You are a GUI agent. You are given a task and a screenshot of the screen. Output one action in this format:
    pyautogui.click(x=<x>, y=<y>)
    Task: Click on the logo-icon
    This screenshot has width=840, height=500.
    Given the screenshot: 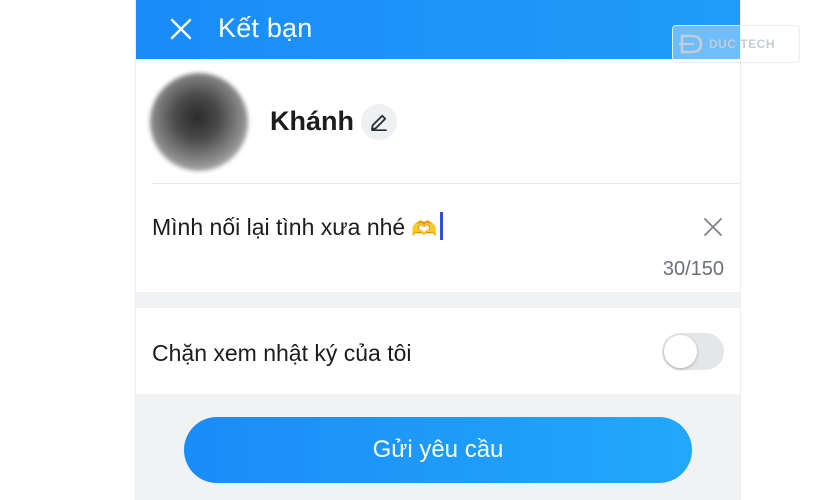 What is the action you would take?
    pyautogui.click(x=691, y=44)
    